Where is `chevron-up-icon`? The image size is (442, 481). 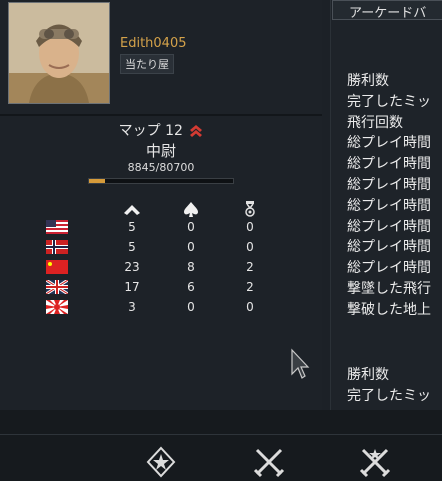
chevron-up-icon is located at coordinates (132, 210).